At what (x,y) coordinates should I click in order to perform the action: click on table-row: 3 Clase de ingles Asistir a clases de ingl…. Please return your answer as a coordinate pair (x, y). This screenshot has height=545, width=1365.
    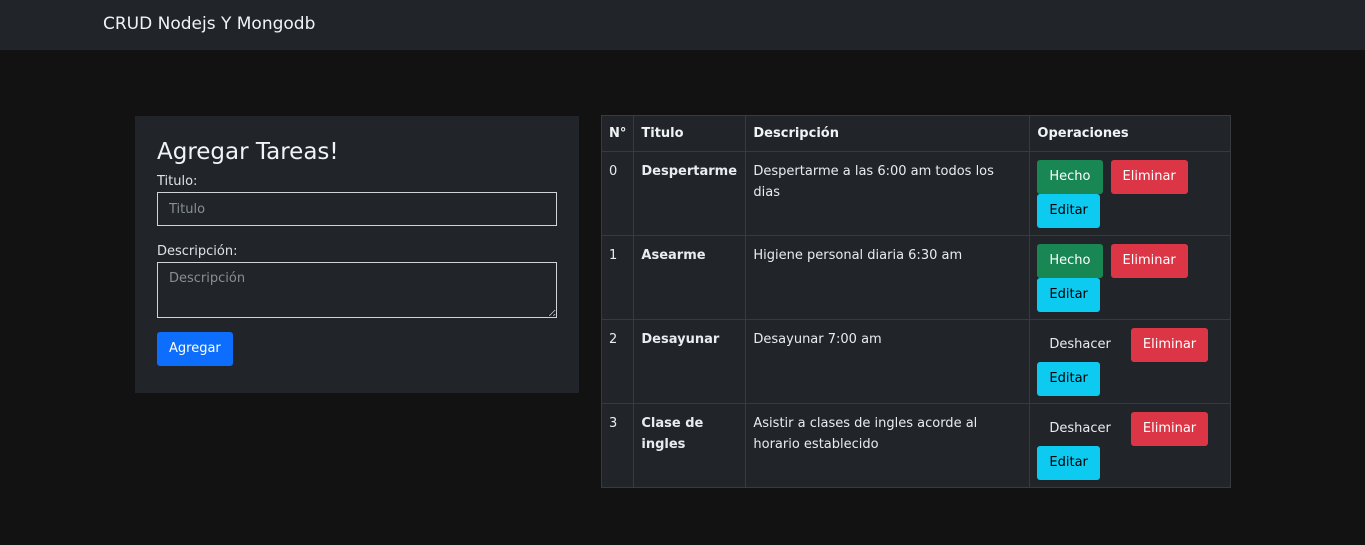
    Looking at the image, I should click on (915, 445).